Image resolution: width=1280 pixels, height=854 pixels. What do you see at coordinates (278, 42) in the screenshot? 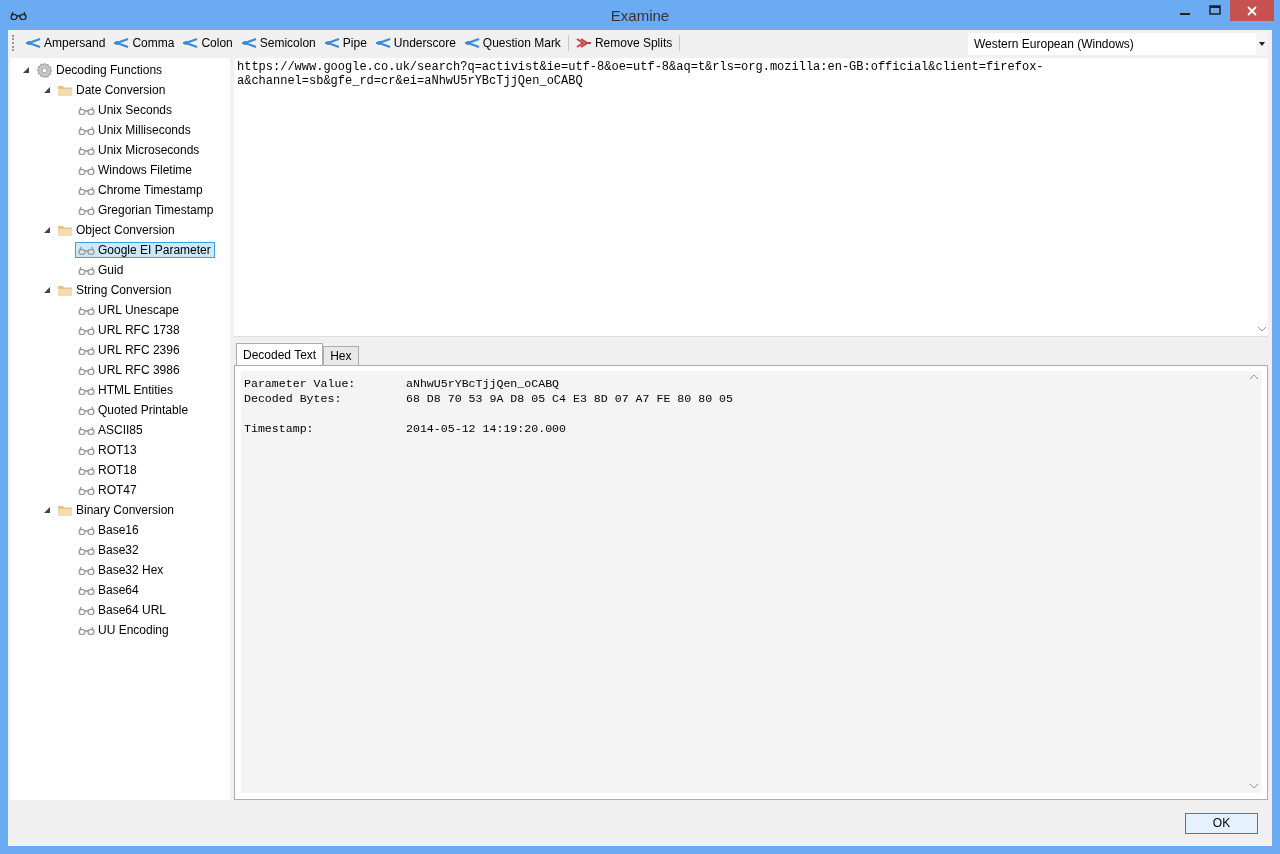
I see `toolbar-button: Semicolon` at bounding box center [278, 42].